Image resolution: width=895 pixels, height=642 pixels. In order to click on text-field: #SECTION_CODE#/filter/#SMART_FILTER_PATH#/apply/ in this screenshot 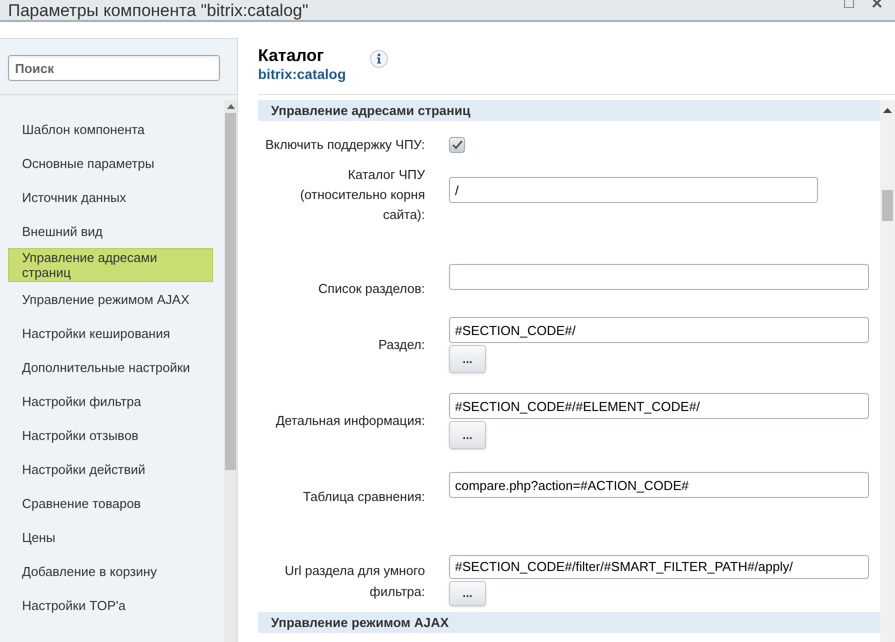, I will do `click(659, 567)`.